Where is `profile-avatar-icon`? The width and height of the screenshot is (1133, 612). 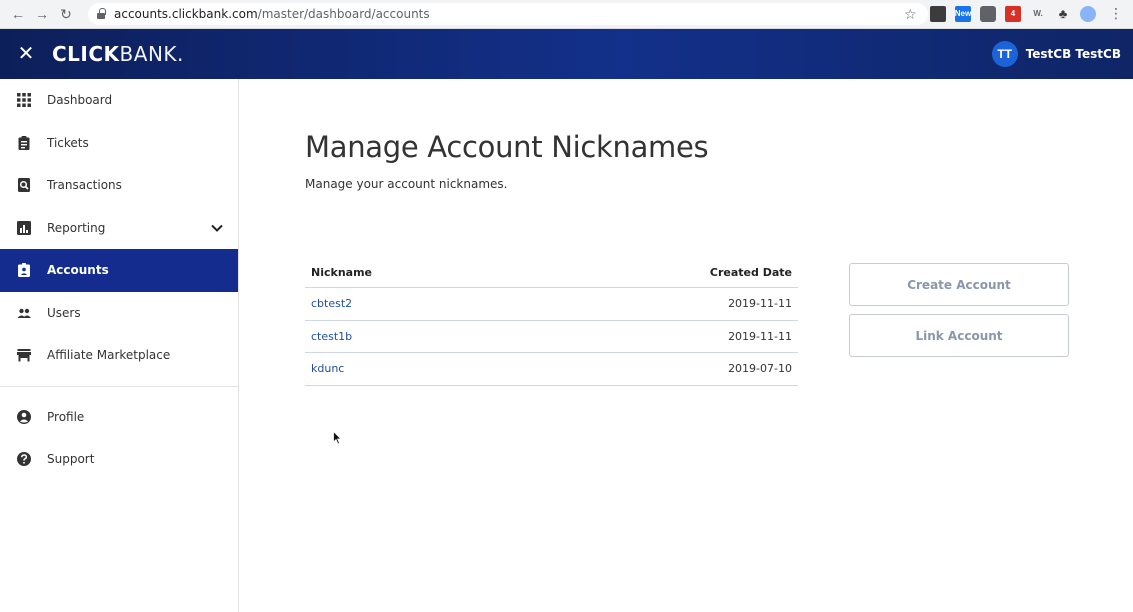
profile-avatar-icon is located at coordinates (1088, 13).